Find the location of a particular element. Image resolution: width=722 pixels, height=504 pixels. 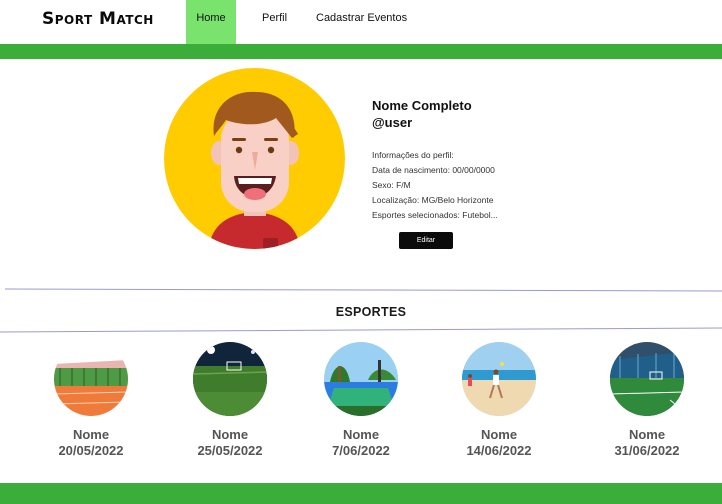

cartoon-boy-icon is located at coordinates (254, 158).